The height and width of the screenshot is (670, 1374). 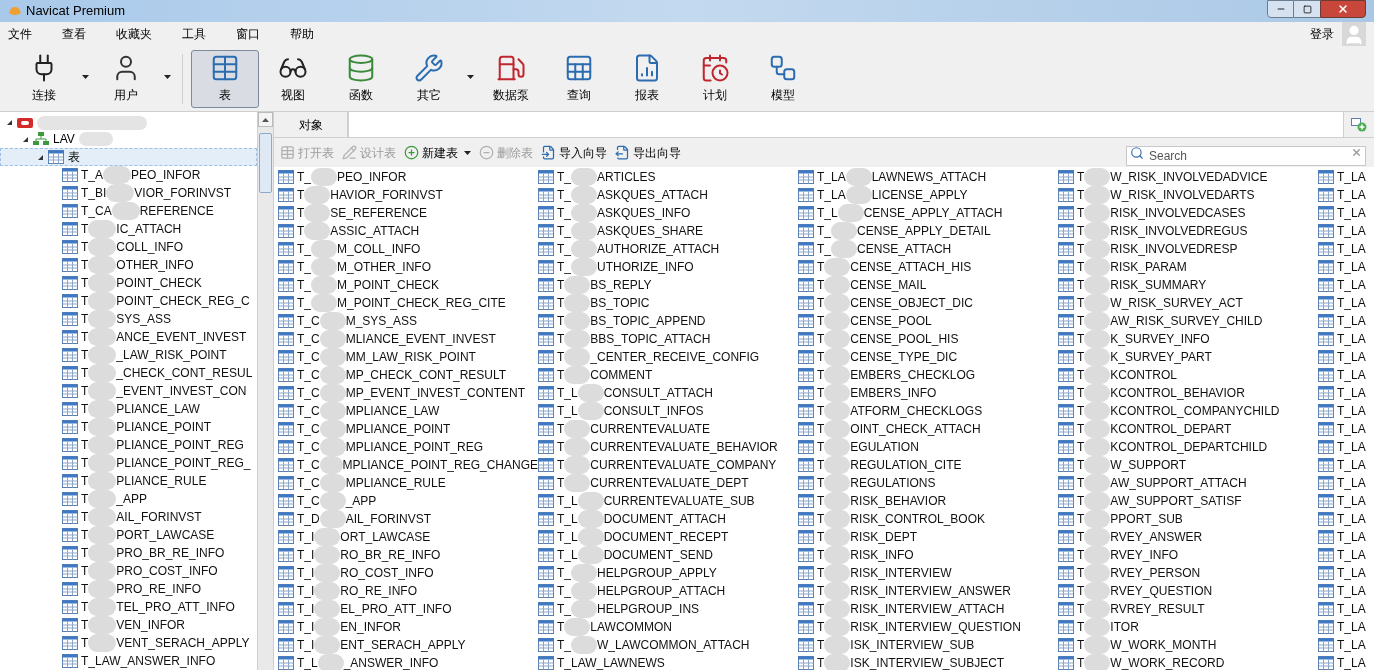 What do you see at coordinates (1177, 393) in the screenshot?
I see `table-name: KCONTROL_BEHAVIOR` at bounding box center [1177, 393].